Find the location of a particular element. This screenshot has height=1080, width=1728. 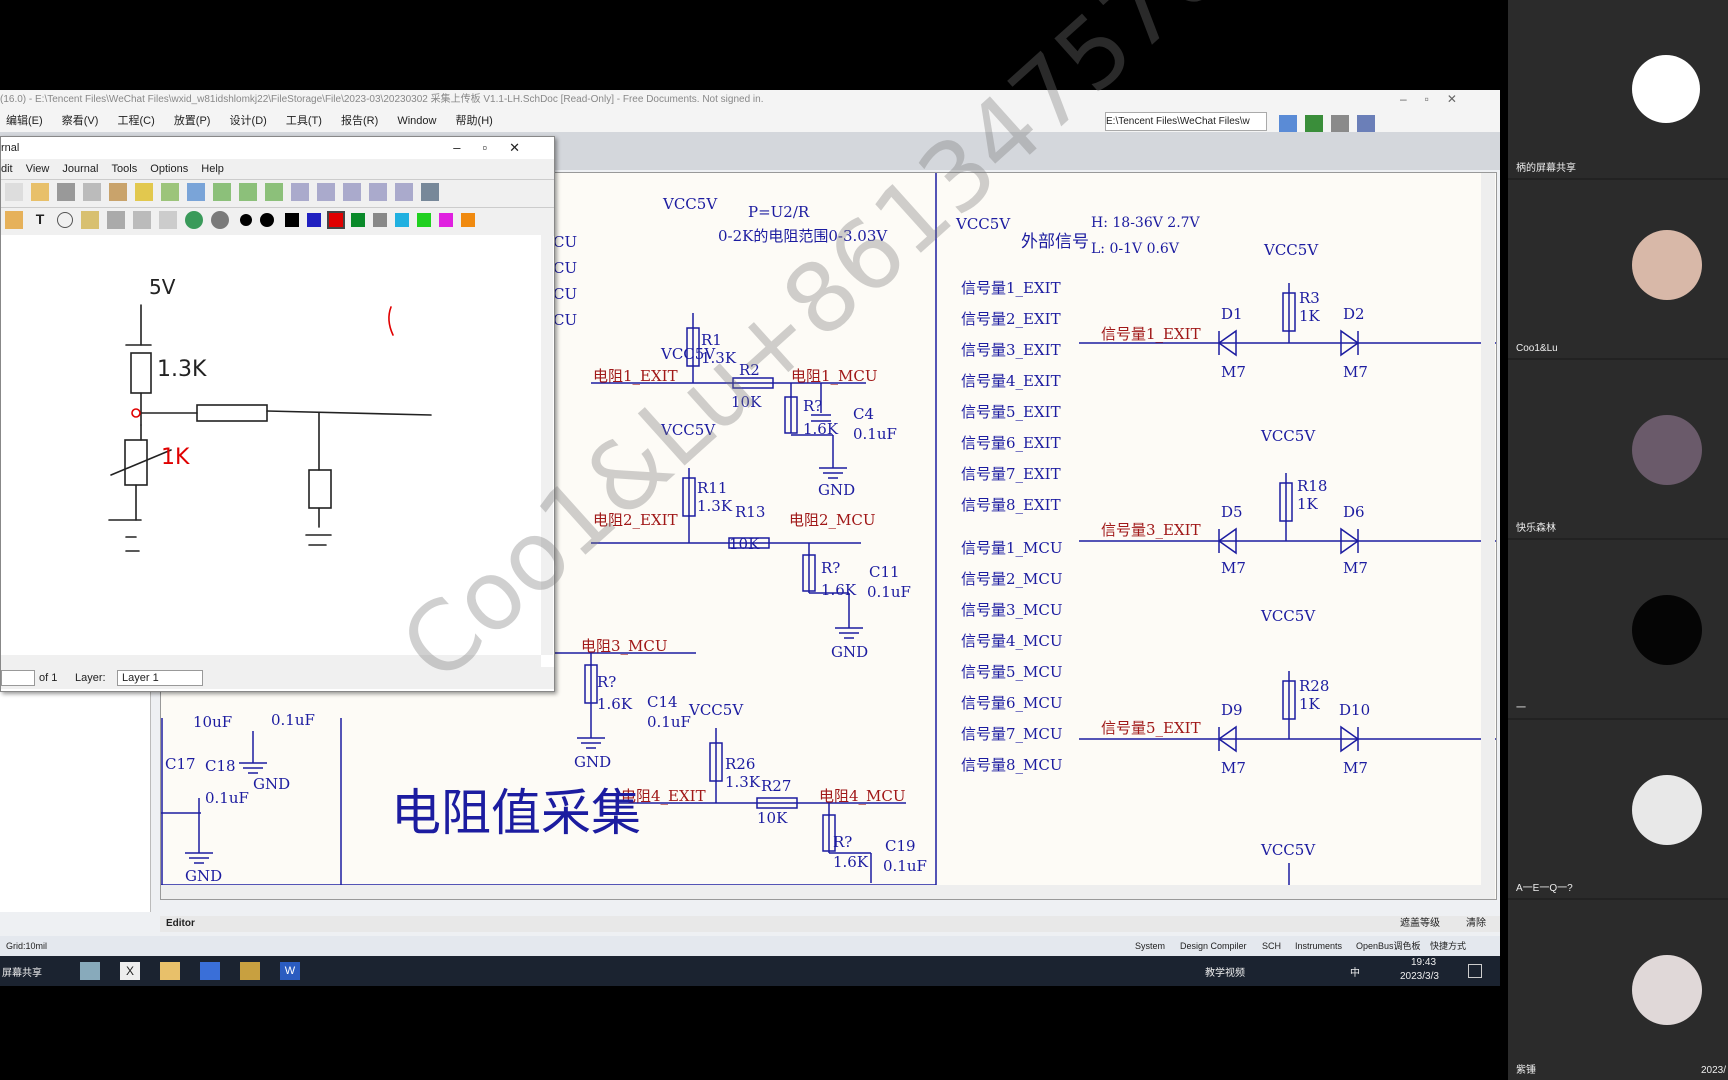

menu-place: 放置(P) is located at coordinates (192, 121).